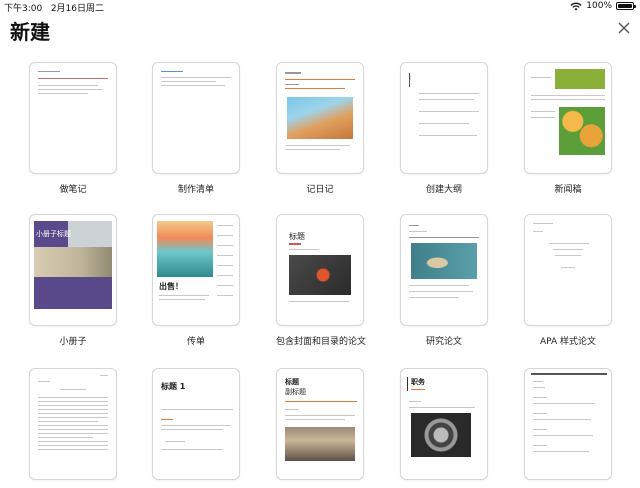  I want to click on template-thumbnail: 职务, so click(444, 424).